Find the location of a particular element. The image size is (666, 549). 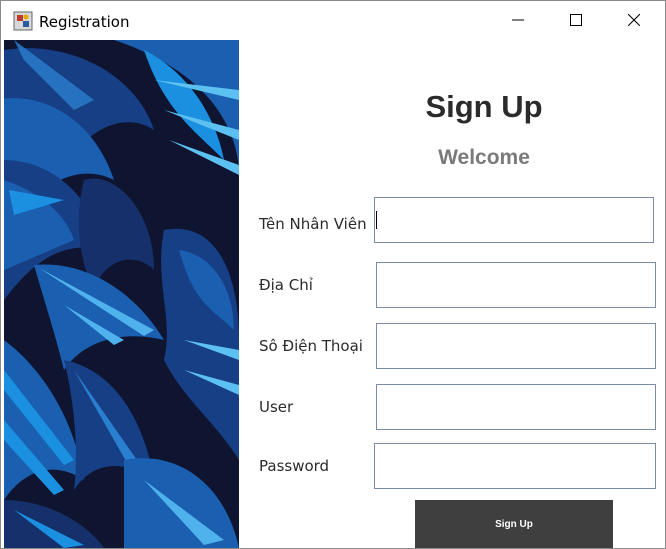

address-label: Địa Chỉ is located at coordinates (286, 285).